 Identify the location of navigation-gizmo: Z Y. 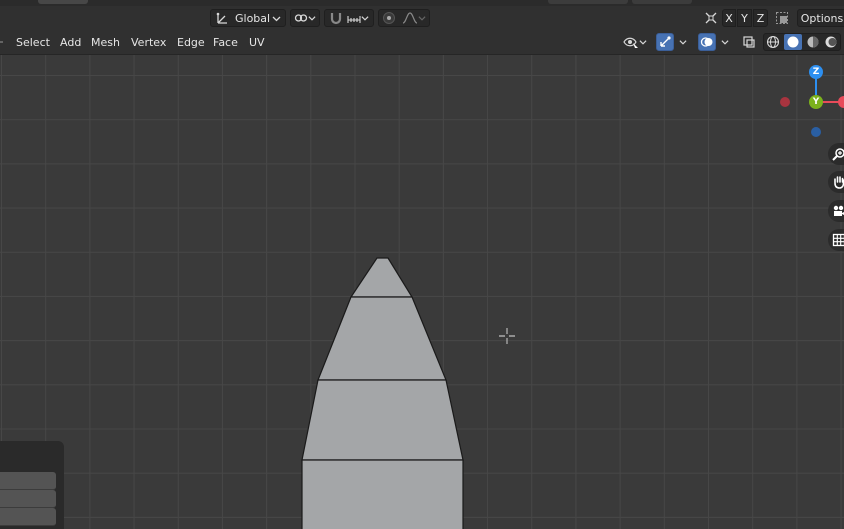
(809, 102).